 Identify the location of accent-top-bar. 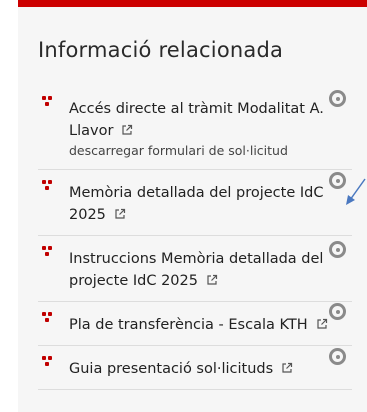
(192, 3).